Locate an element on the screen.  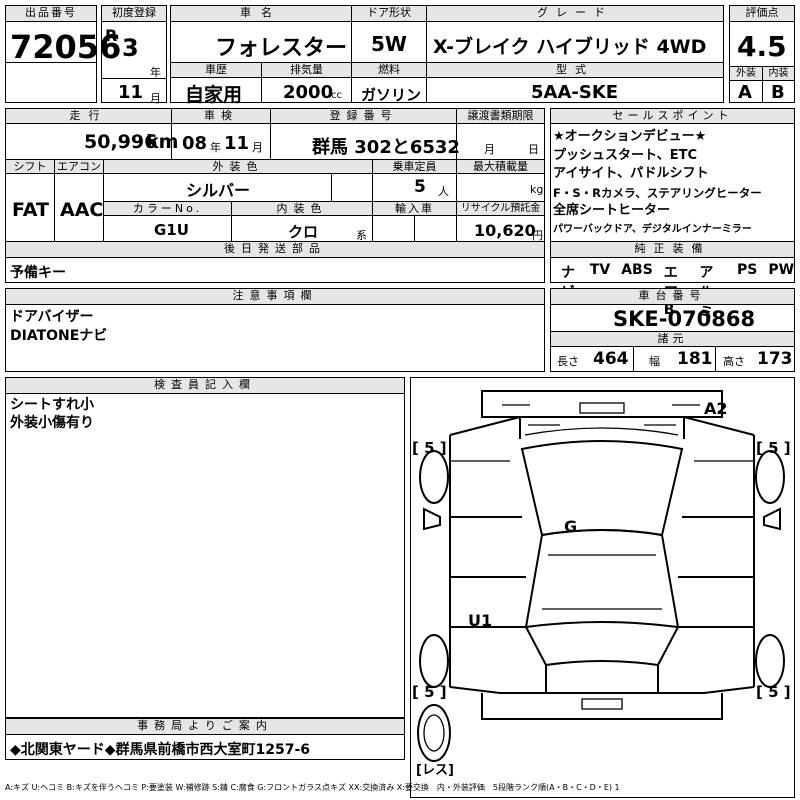
shift: FAT is located at coordinates (30, 210).